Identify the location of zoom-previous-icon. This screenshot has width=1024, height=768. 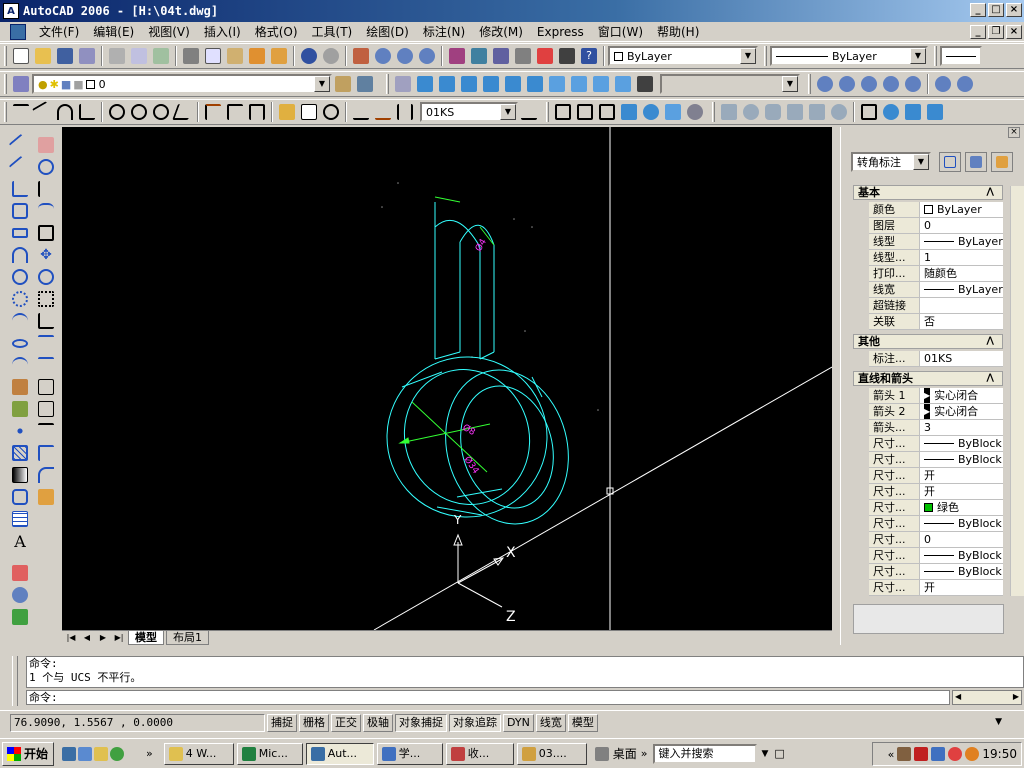
(427, 56).